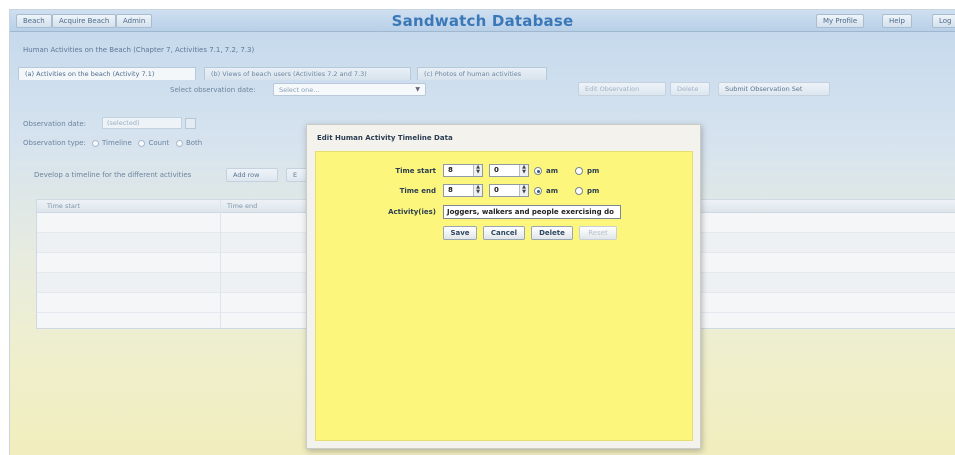 The image size is (955, 455). What do you see at coordinates (503, 136) in the screenshot?
I see `dialog-title: Edit Human Activity Timeline Data` at bounding box center [503, 136].